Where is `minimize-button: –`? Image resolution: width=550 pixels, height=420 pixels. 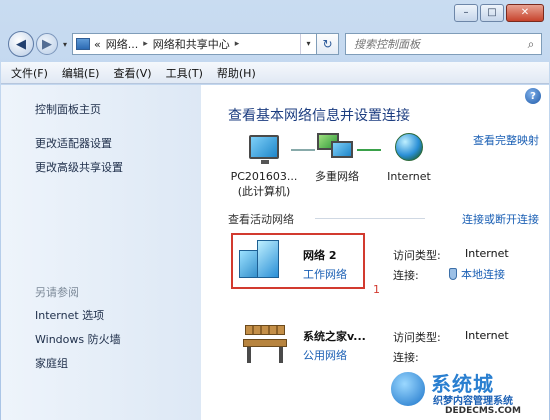
minimize-button: – is located at coordinates (466, 13).